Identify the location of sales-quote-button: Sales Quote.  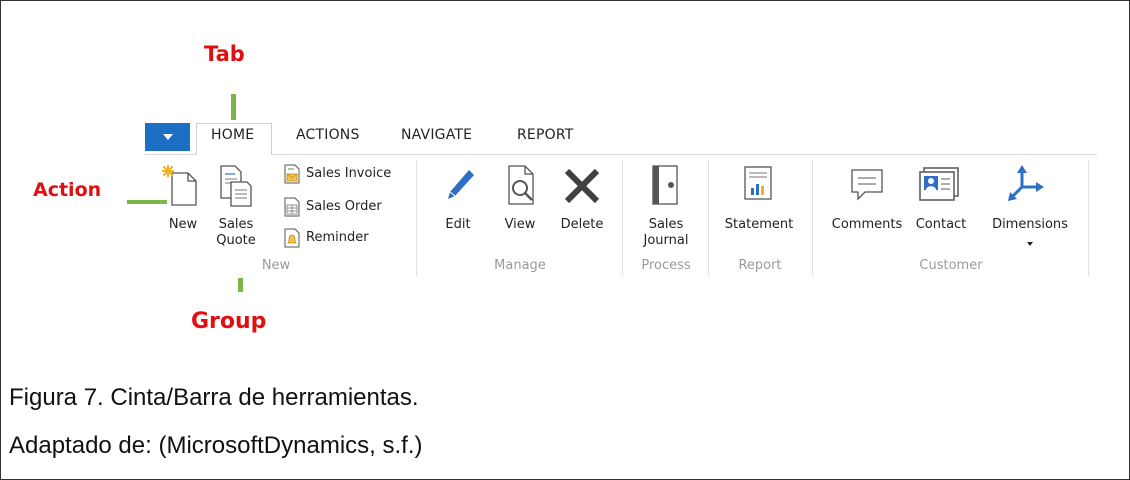
(236, 233).